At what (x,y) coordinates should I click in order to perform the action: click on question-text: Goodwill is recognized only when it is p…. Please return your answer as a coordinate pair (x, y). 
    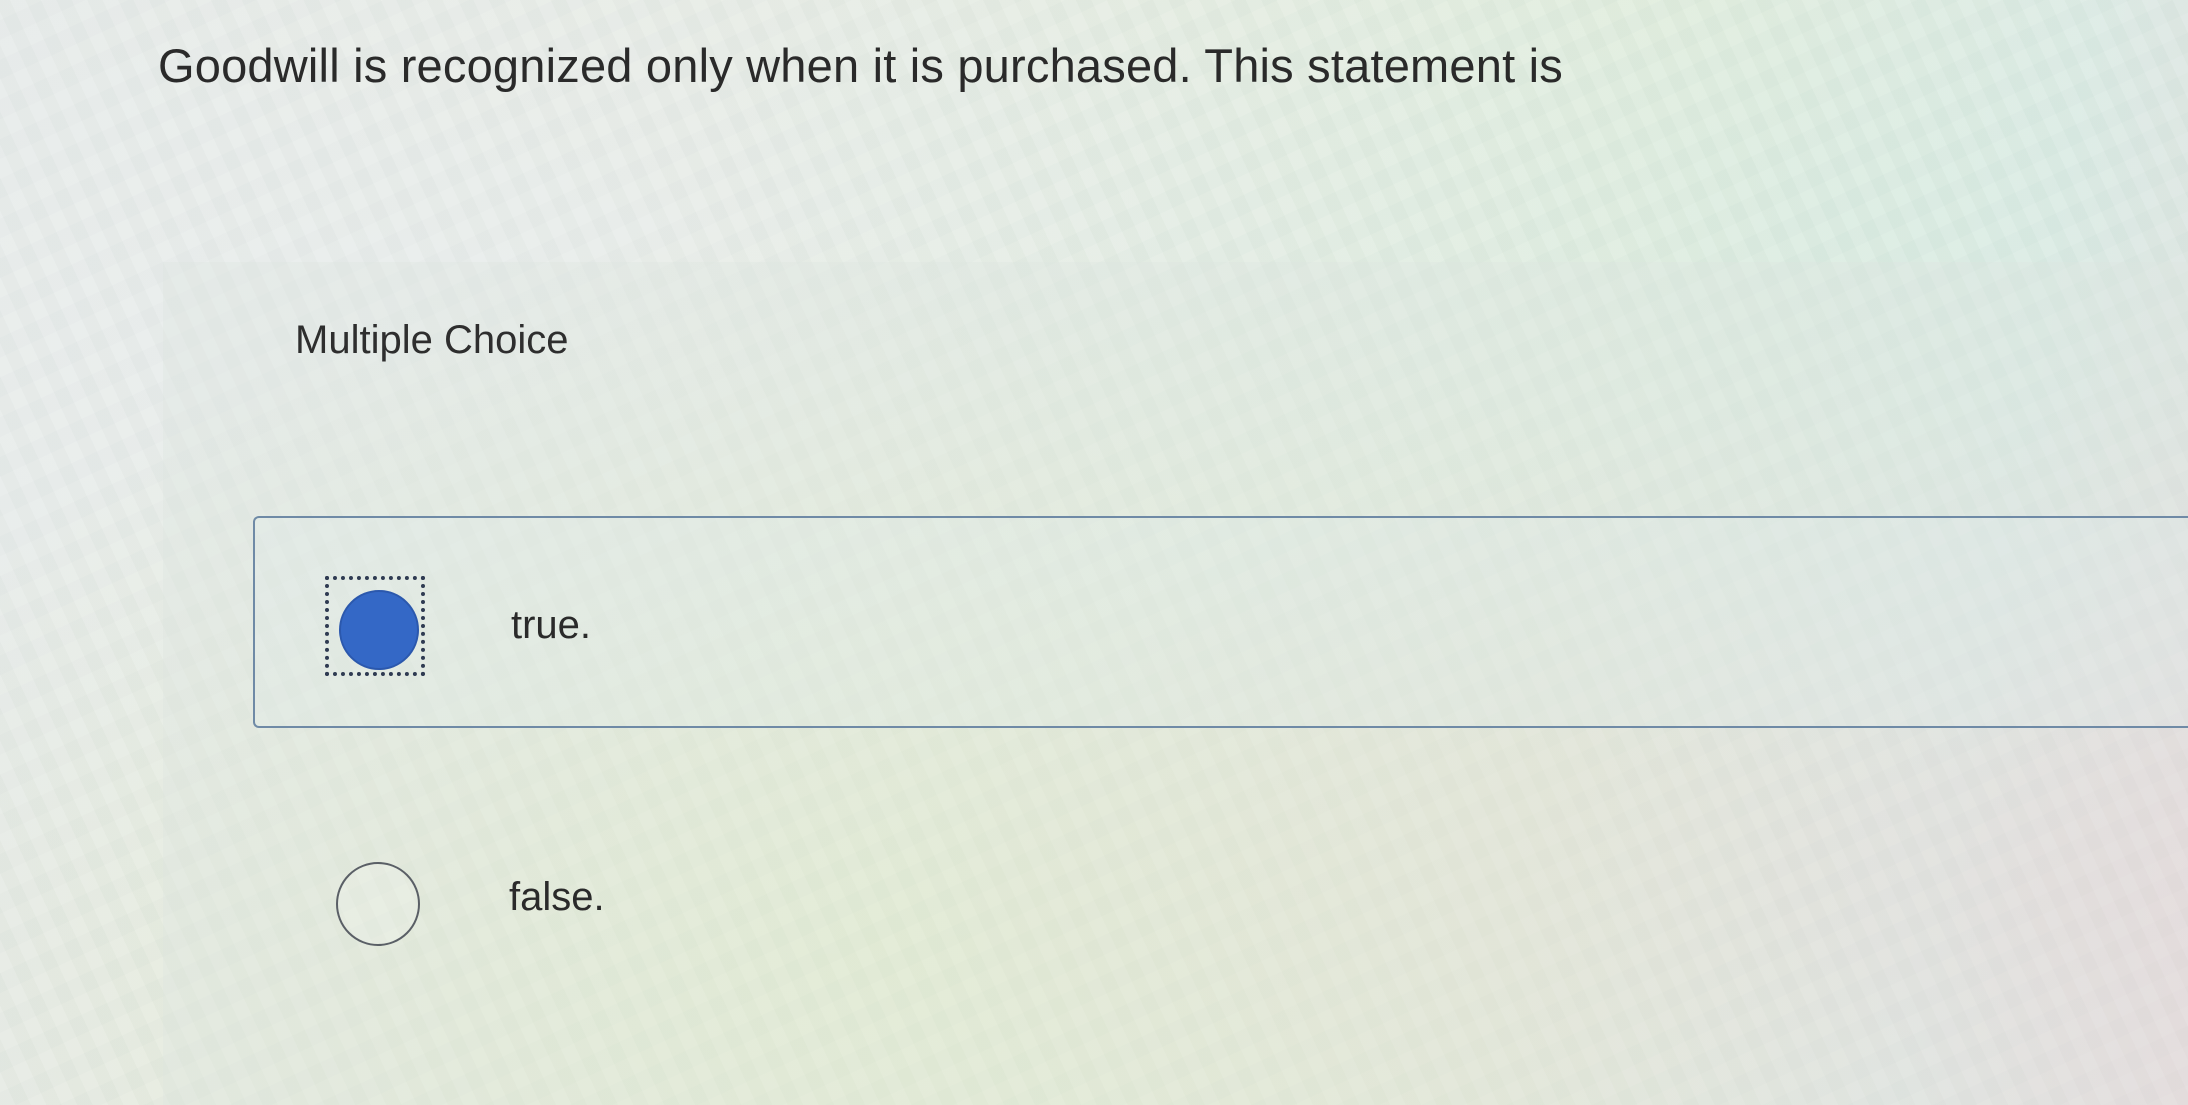
    Looking at the image, I should click on (860, 65).